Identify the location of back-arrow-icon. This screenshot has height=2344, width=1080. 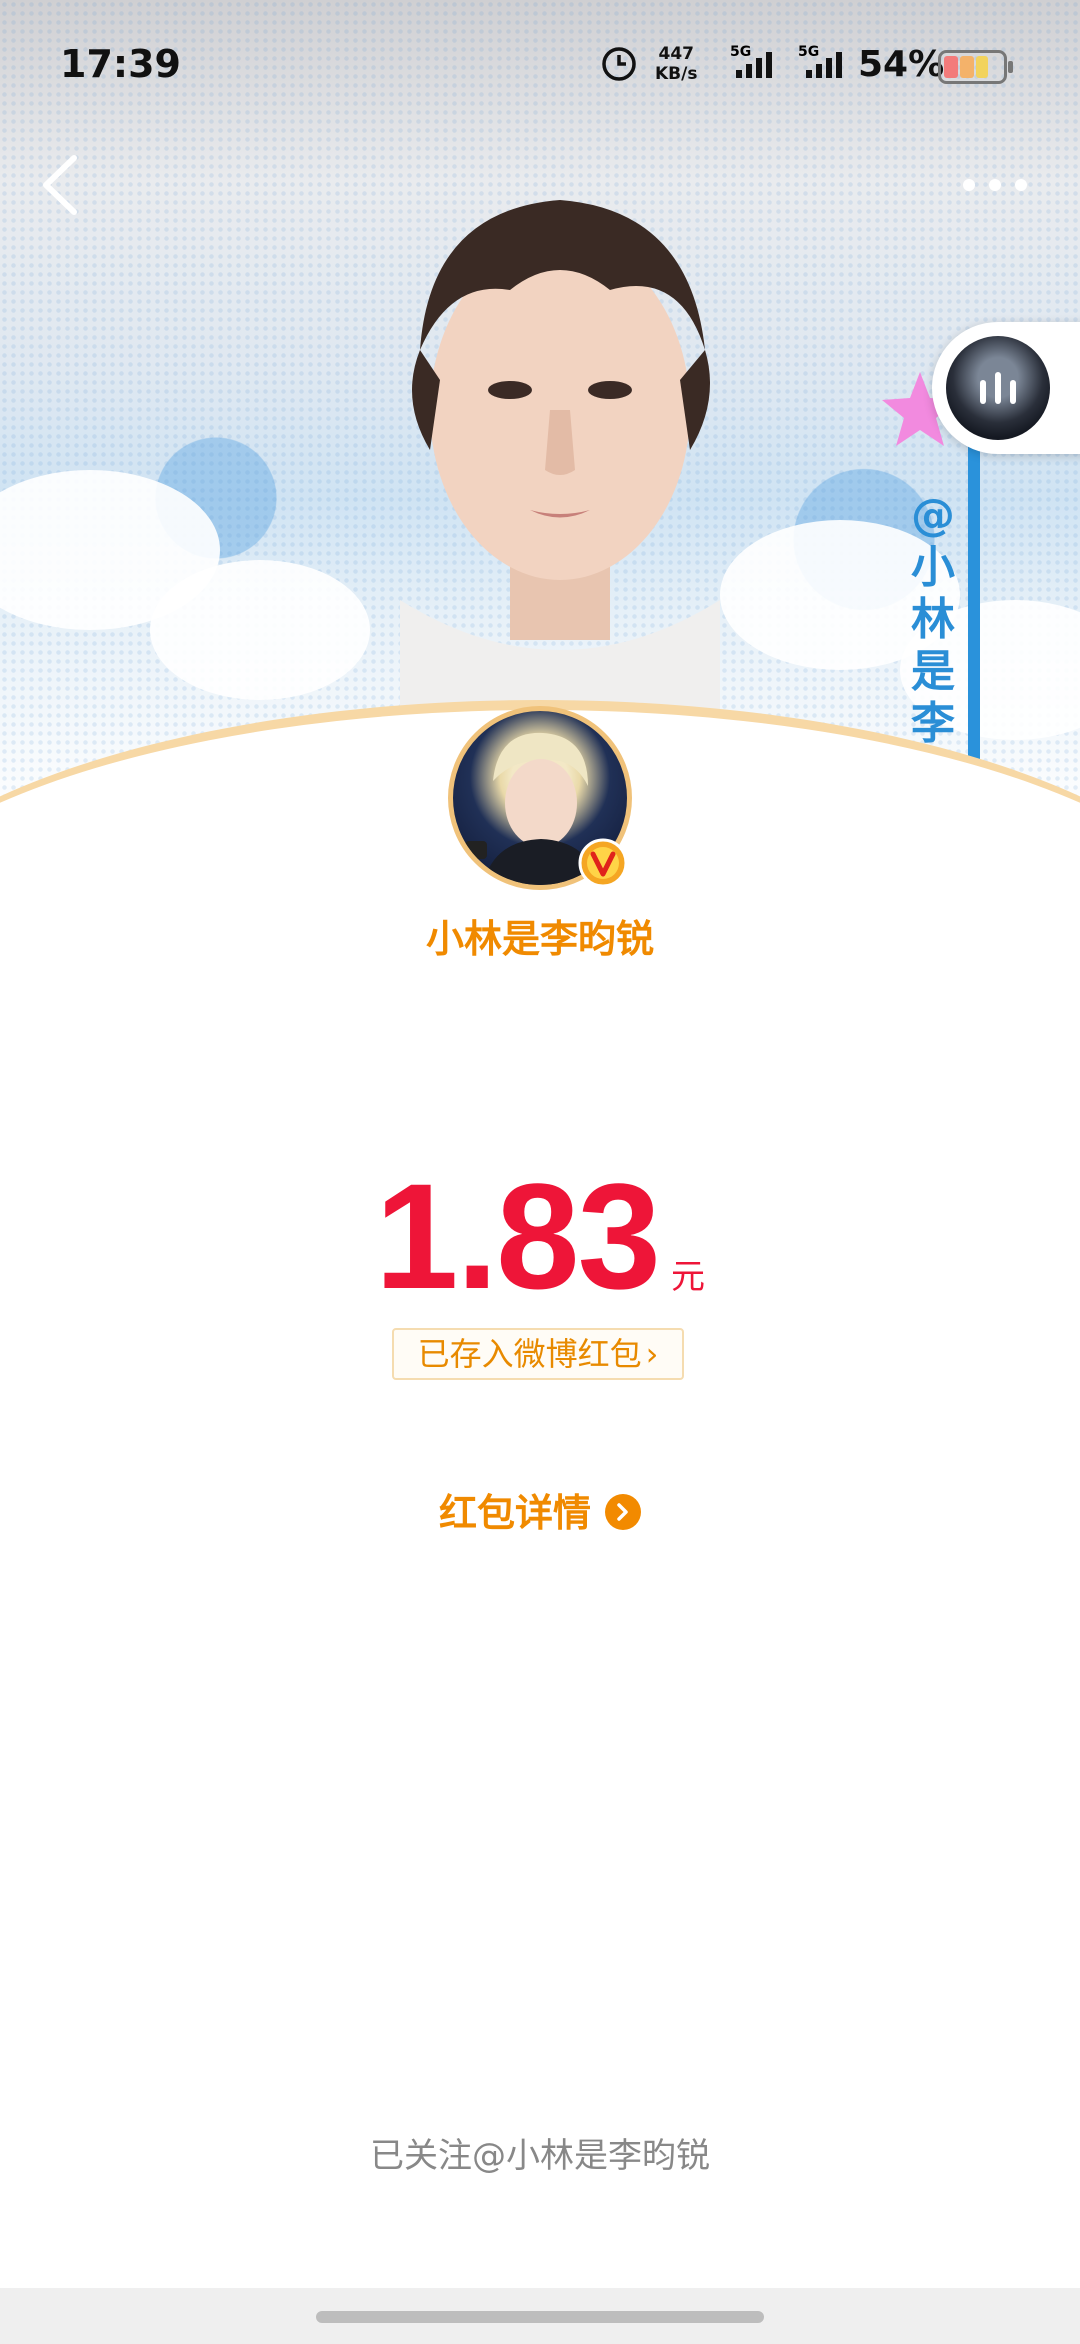
(60, 185).